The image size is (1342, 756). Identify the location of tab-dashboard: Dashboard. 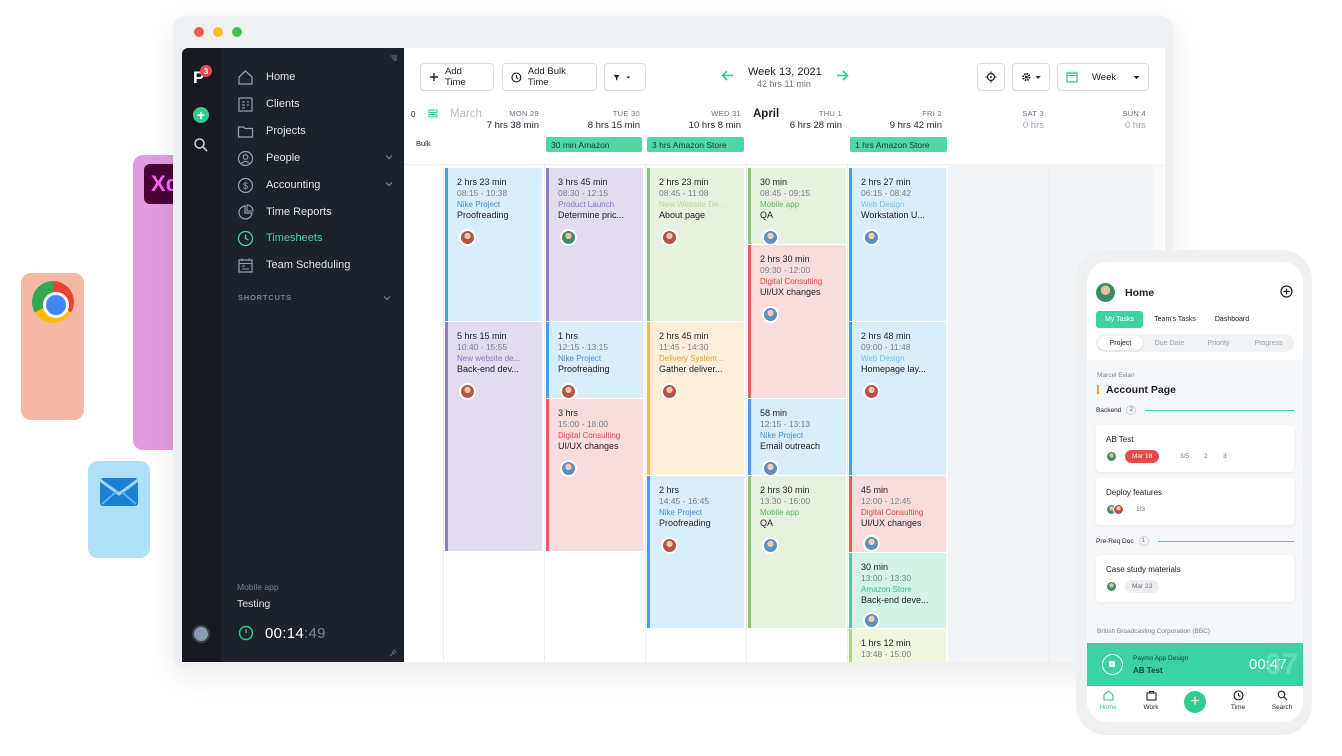
(1232, 319).